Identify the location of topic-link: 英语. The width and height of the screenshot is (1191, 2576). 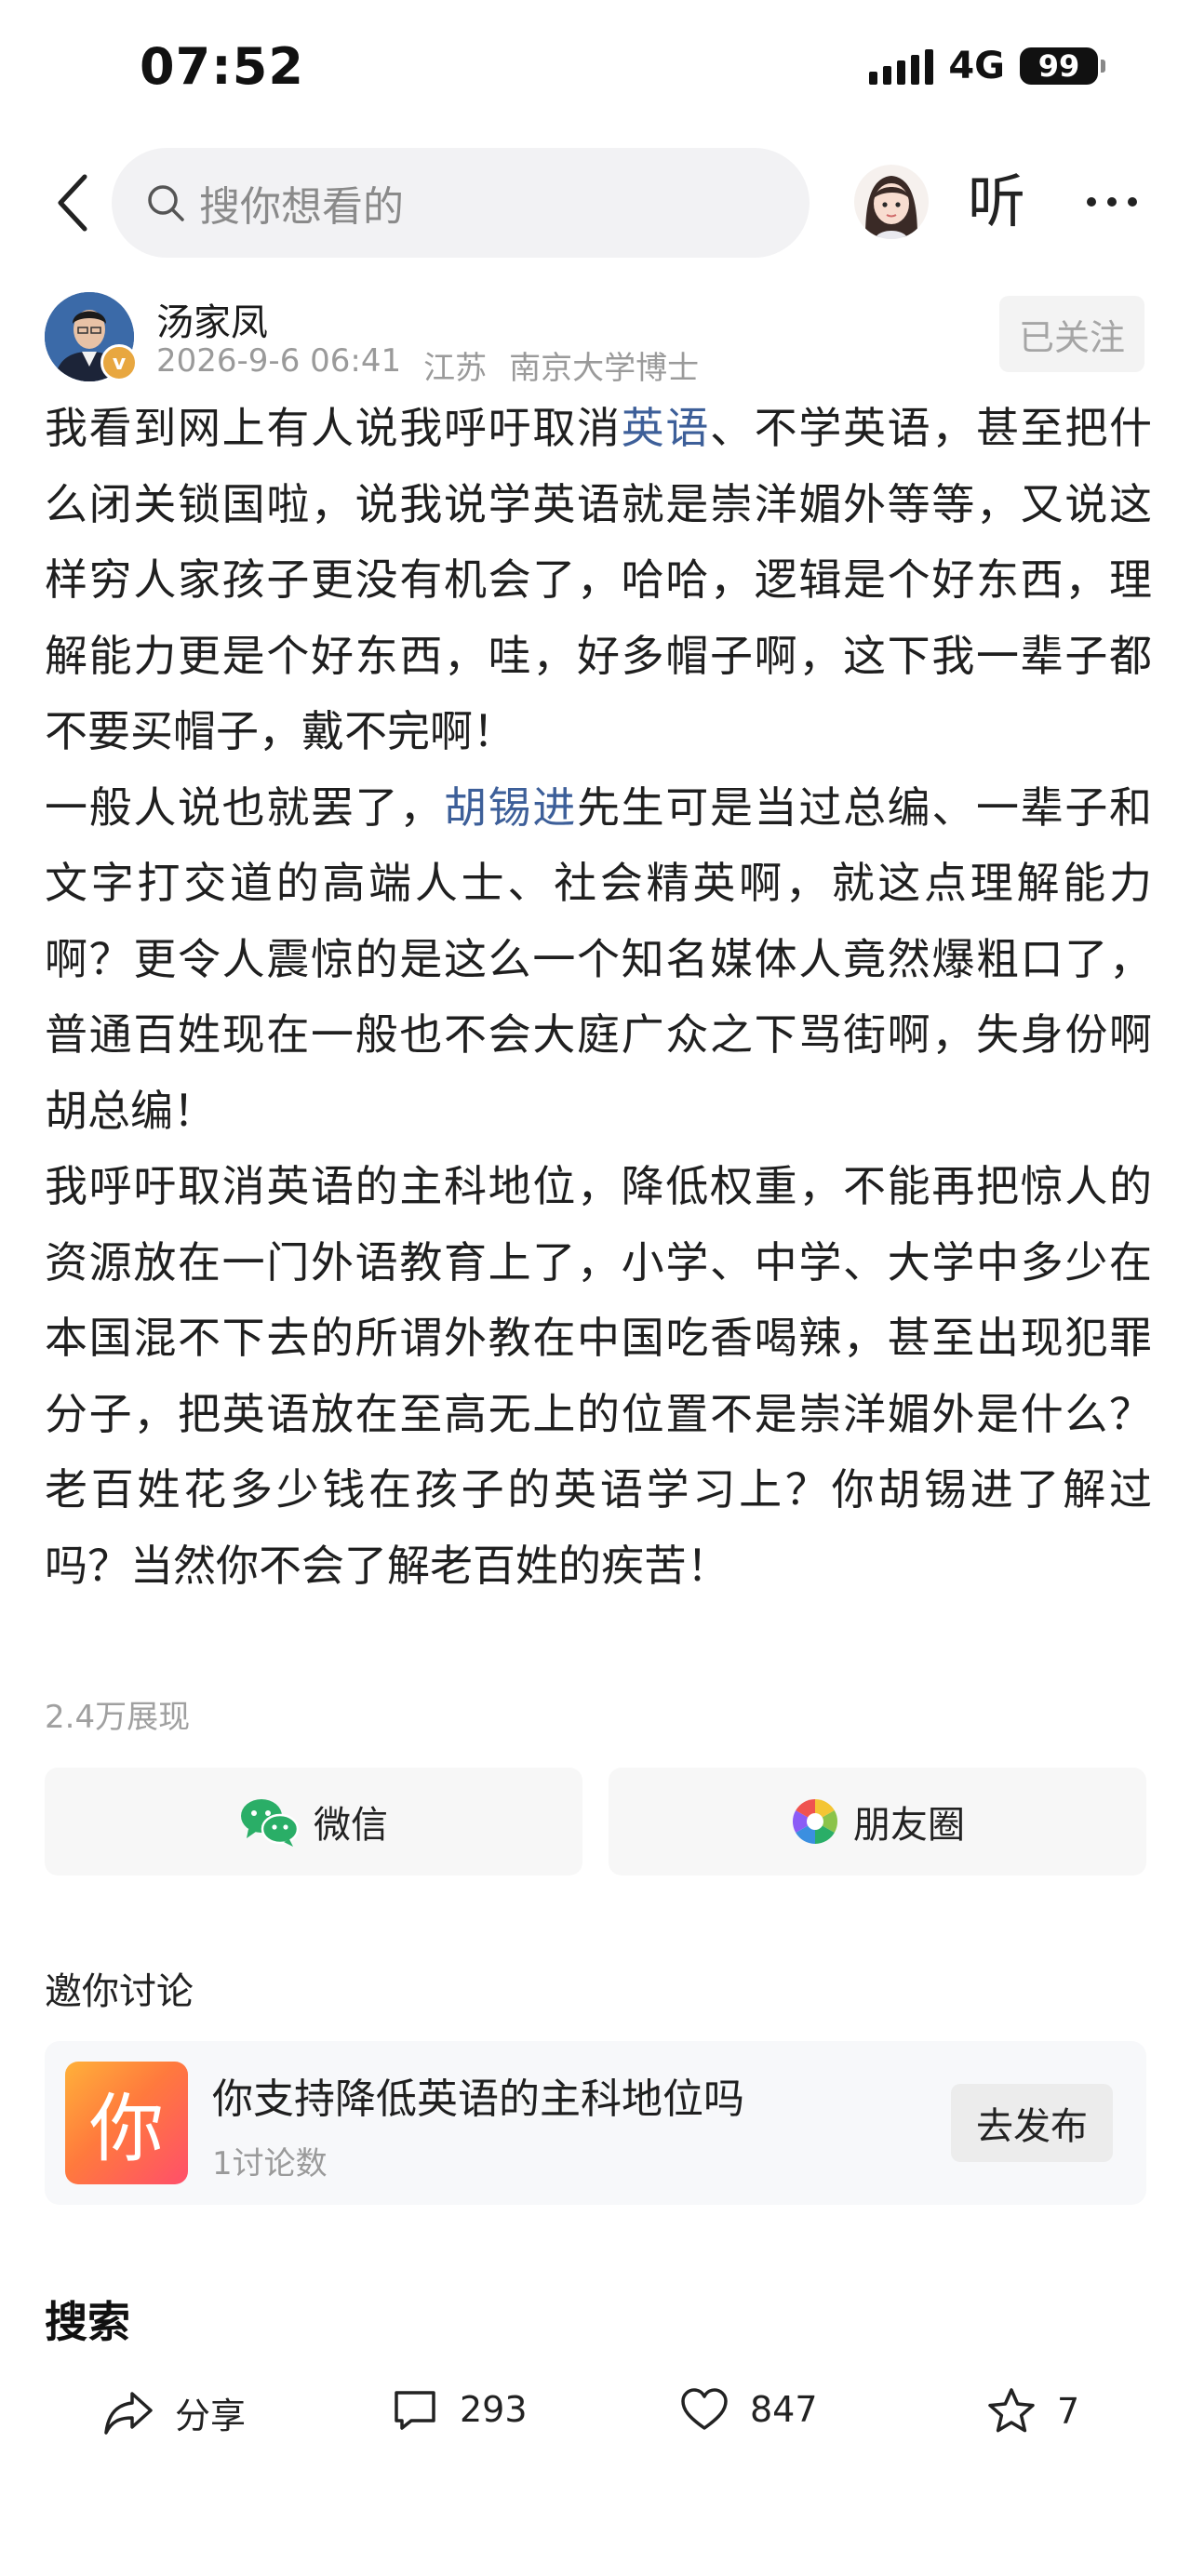
(666, 428).